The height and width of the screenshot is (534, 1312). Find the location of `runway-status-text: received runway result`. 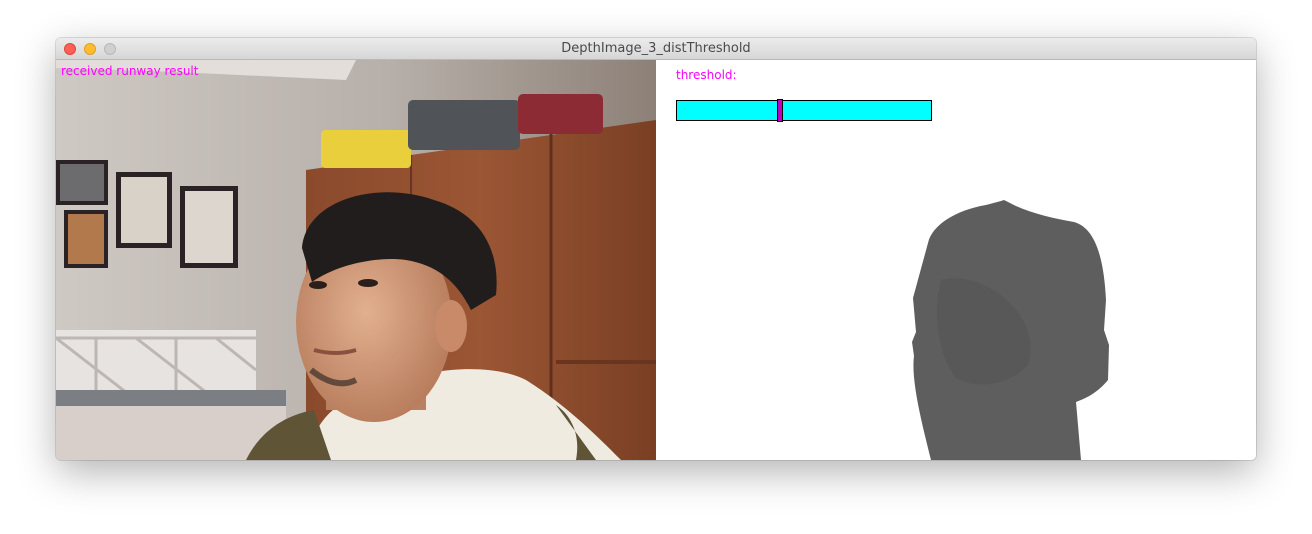

runway-status-text: received runway result is located at coordinates (130, 71).